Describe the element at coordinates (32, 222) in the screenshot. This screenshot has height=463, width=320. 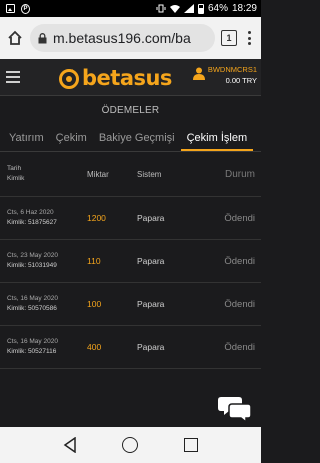
I see `row-id: Kimlik: 51875627` at that location.